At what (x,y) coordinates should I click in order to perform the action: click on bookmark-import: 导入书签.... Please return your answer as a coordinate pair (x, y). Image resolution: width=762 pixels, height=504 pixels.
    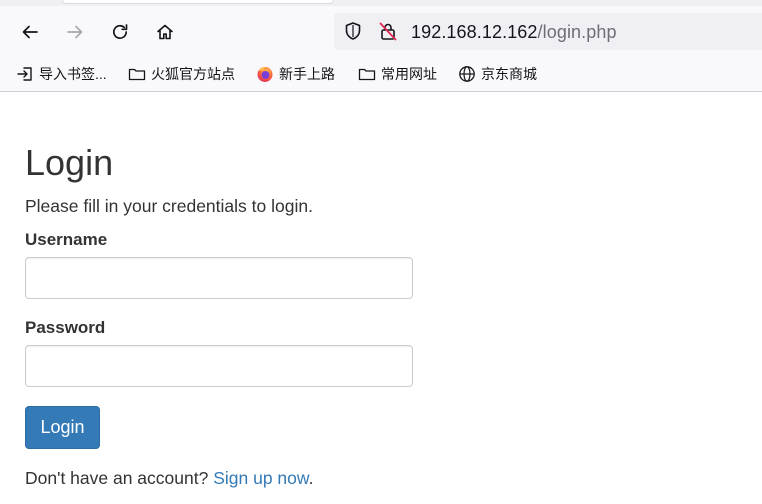
    Looking at the image, I should click on (61, 74).